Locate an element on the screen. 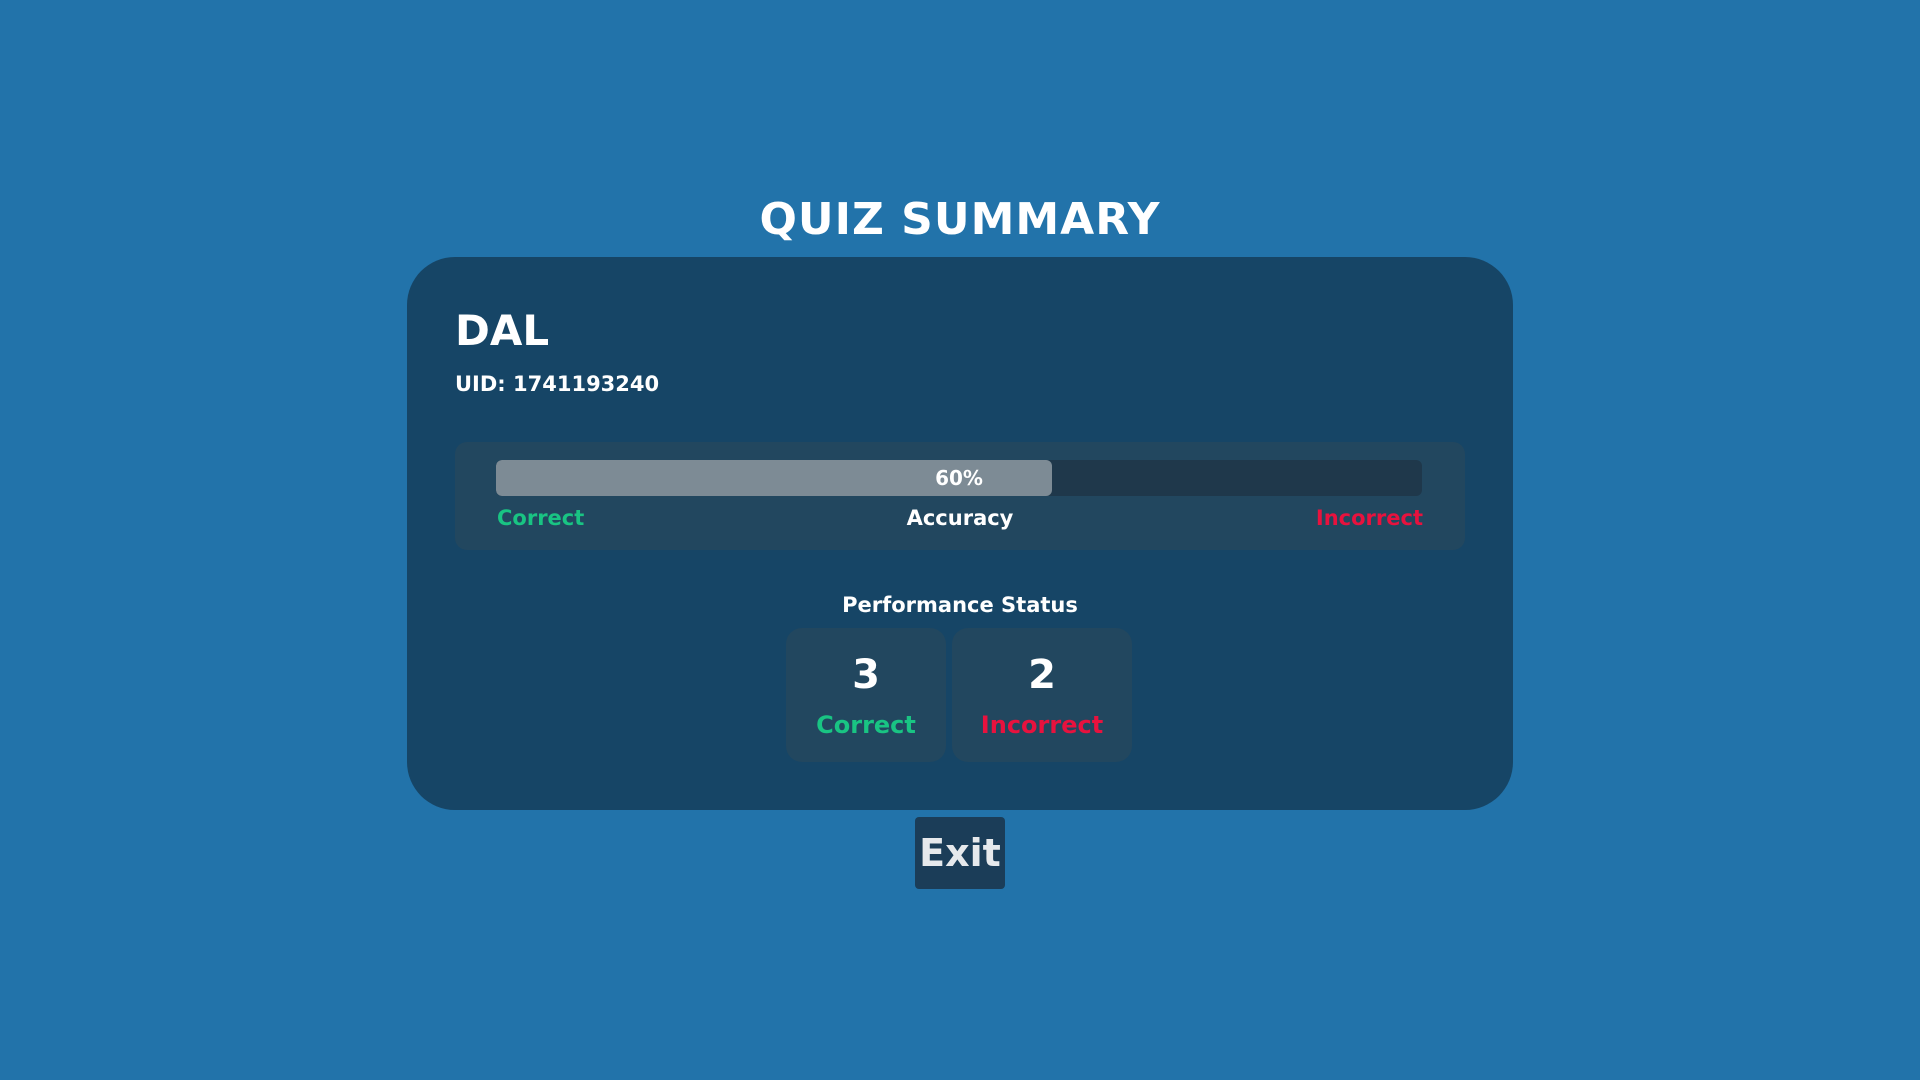  correct-stat-box: 3 Correct is located at coordinates (866, 695).